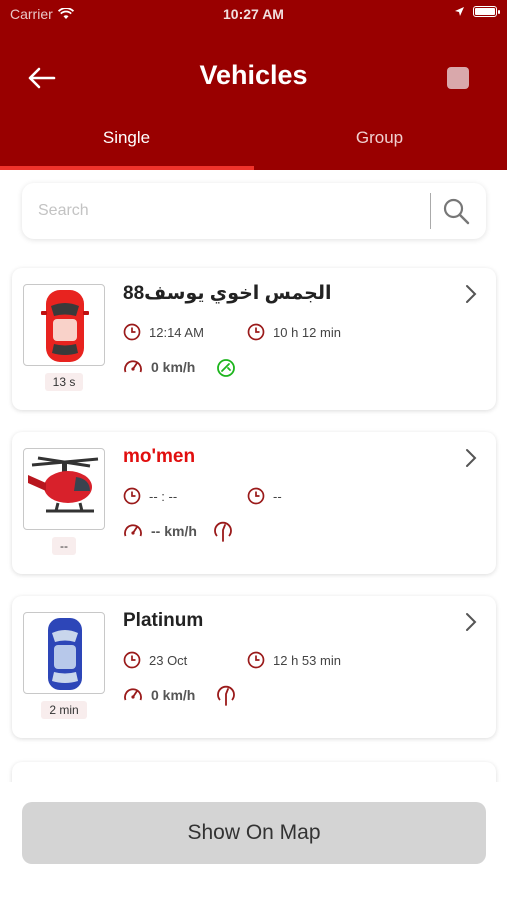 Image resolution: width=507 pixels, height=900 pixels. What do you see at coordinates (307, 660) in the screenshot?
I see `stop-duration: 12 h 53 min` at bounding box center [307, 660].